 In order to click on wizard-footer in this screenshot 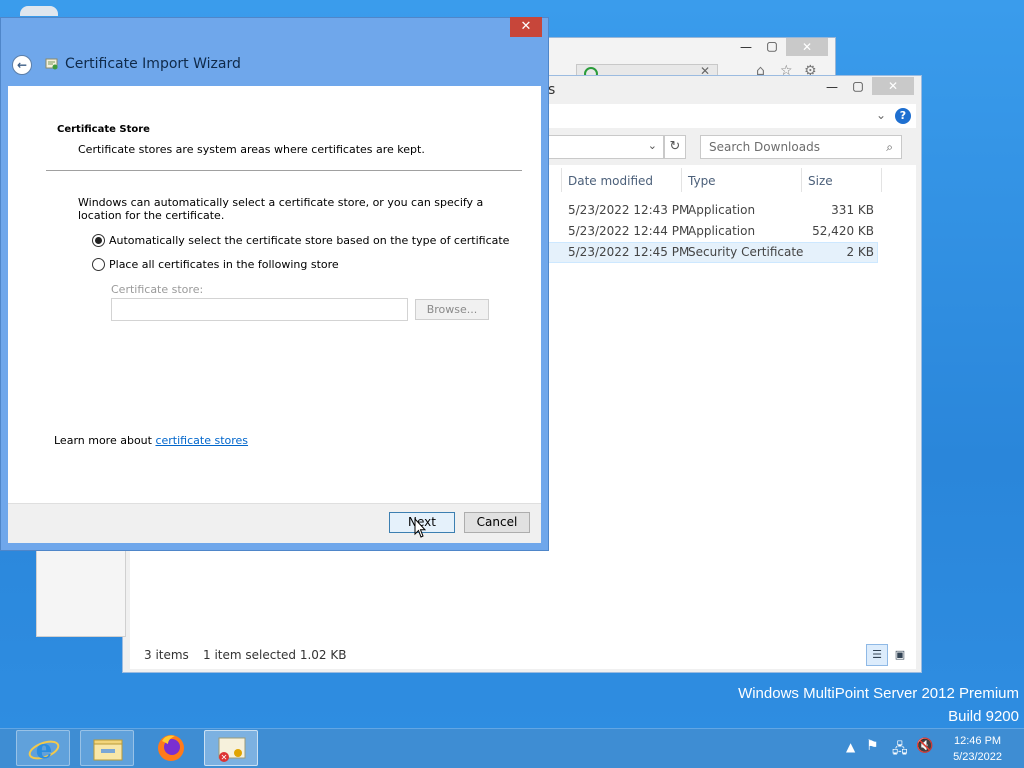, I will do `click(274, 523)`.